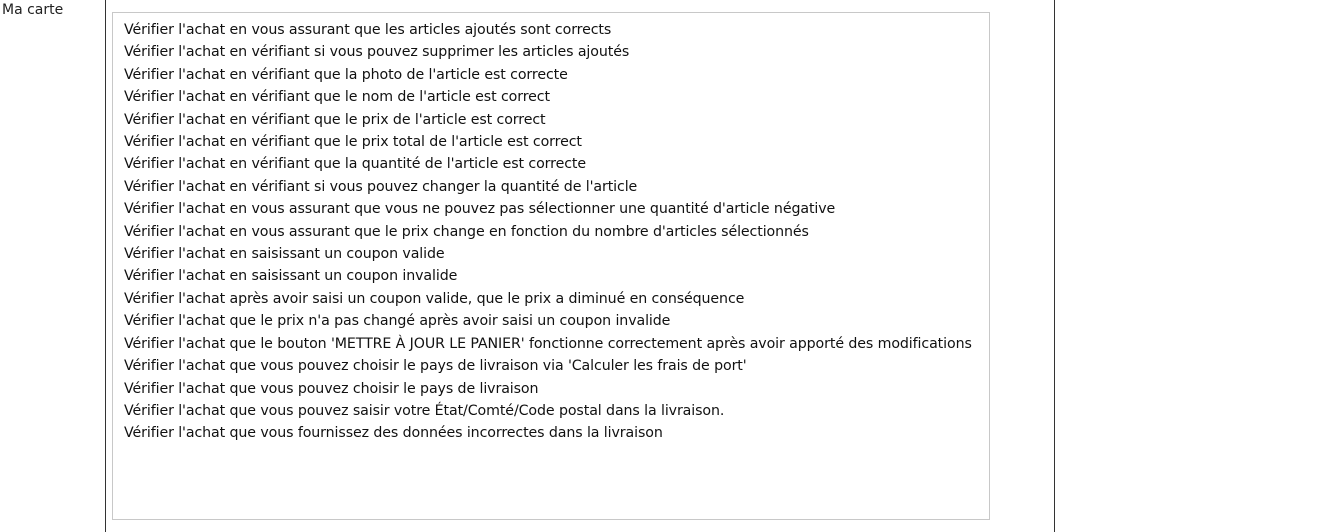  What do you see at coordinates (1054, 266) in the screenshot?
I see `table-border-right` at bounding box center [1054, 266].